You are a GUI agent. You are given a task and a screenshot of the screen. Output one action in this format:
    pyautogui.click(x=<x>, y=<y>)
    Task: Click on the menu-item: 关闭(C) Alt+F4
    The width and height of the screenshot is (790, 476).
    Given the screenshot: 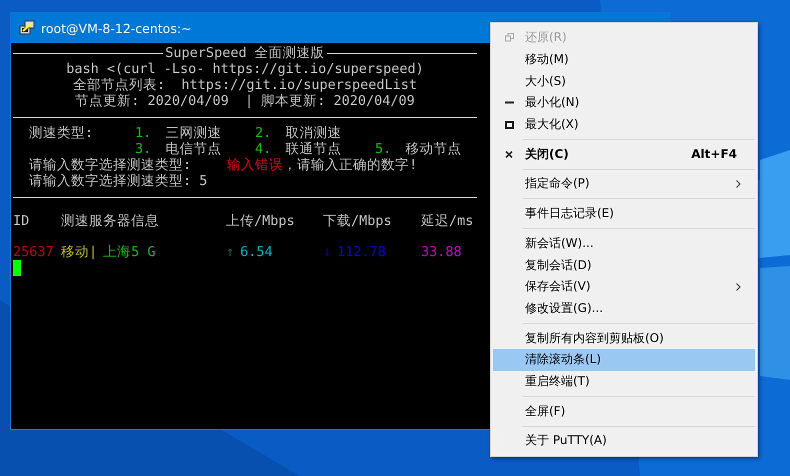 What is the action you would take?
    pyautogui.click(x=624, y=154)
    